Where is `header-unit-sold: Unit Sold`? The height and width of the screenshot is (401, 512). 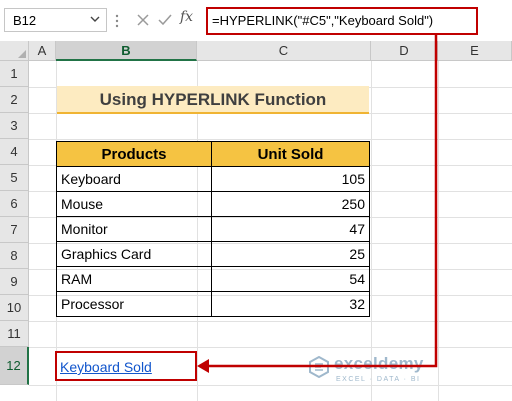
header-unit-sold: Unit Sold is located at coordinates (290, 154).